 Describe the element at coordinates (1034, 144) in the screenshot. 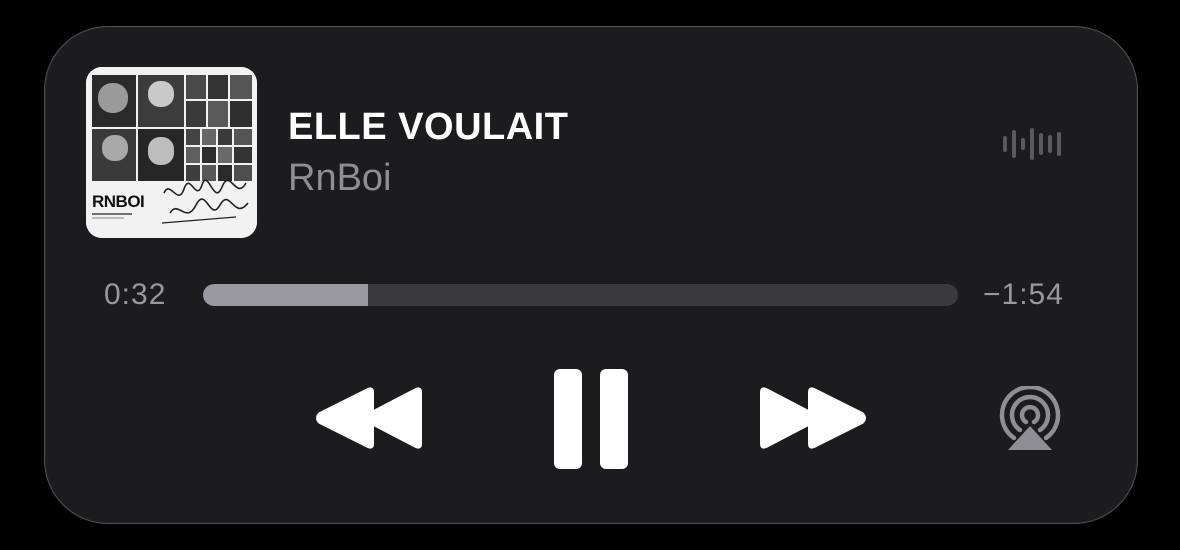

I see `waveform-icon` at that location.